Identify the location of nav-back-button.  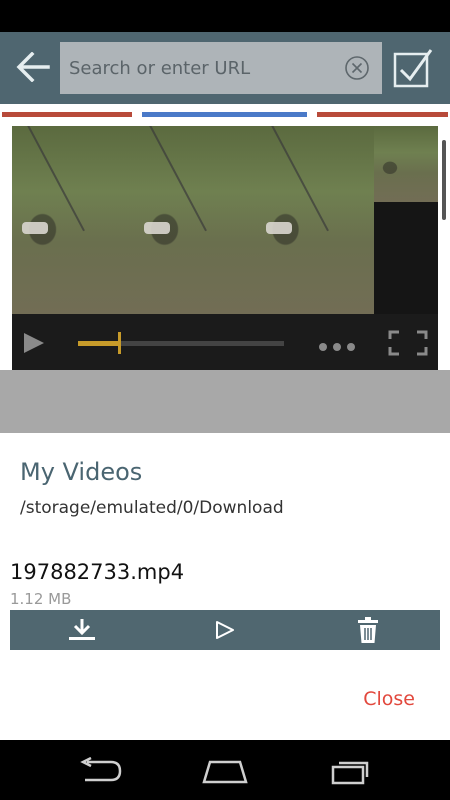
(100, 771).